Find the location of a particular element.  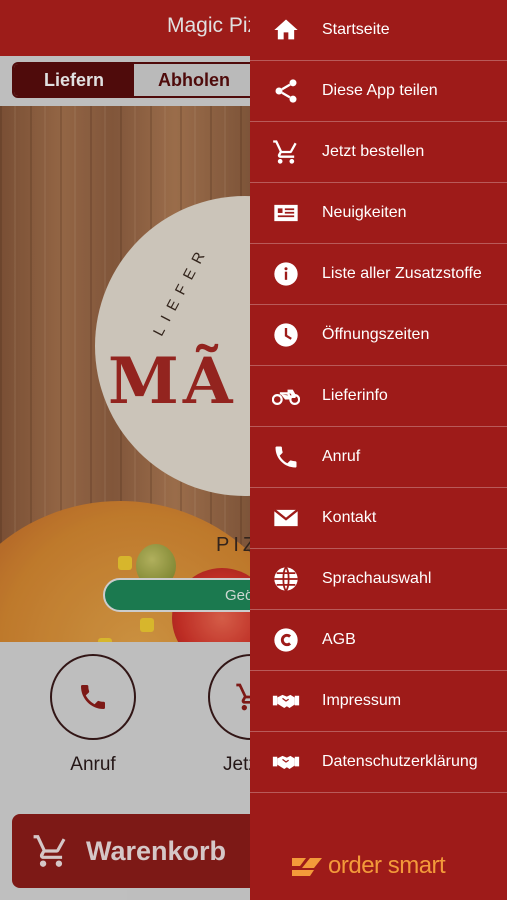

order-smart-logo: order smart is located at coordinates (368, 866).